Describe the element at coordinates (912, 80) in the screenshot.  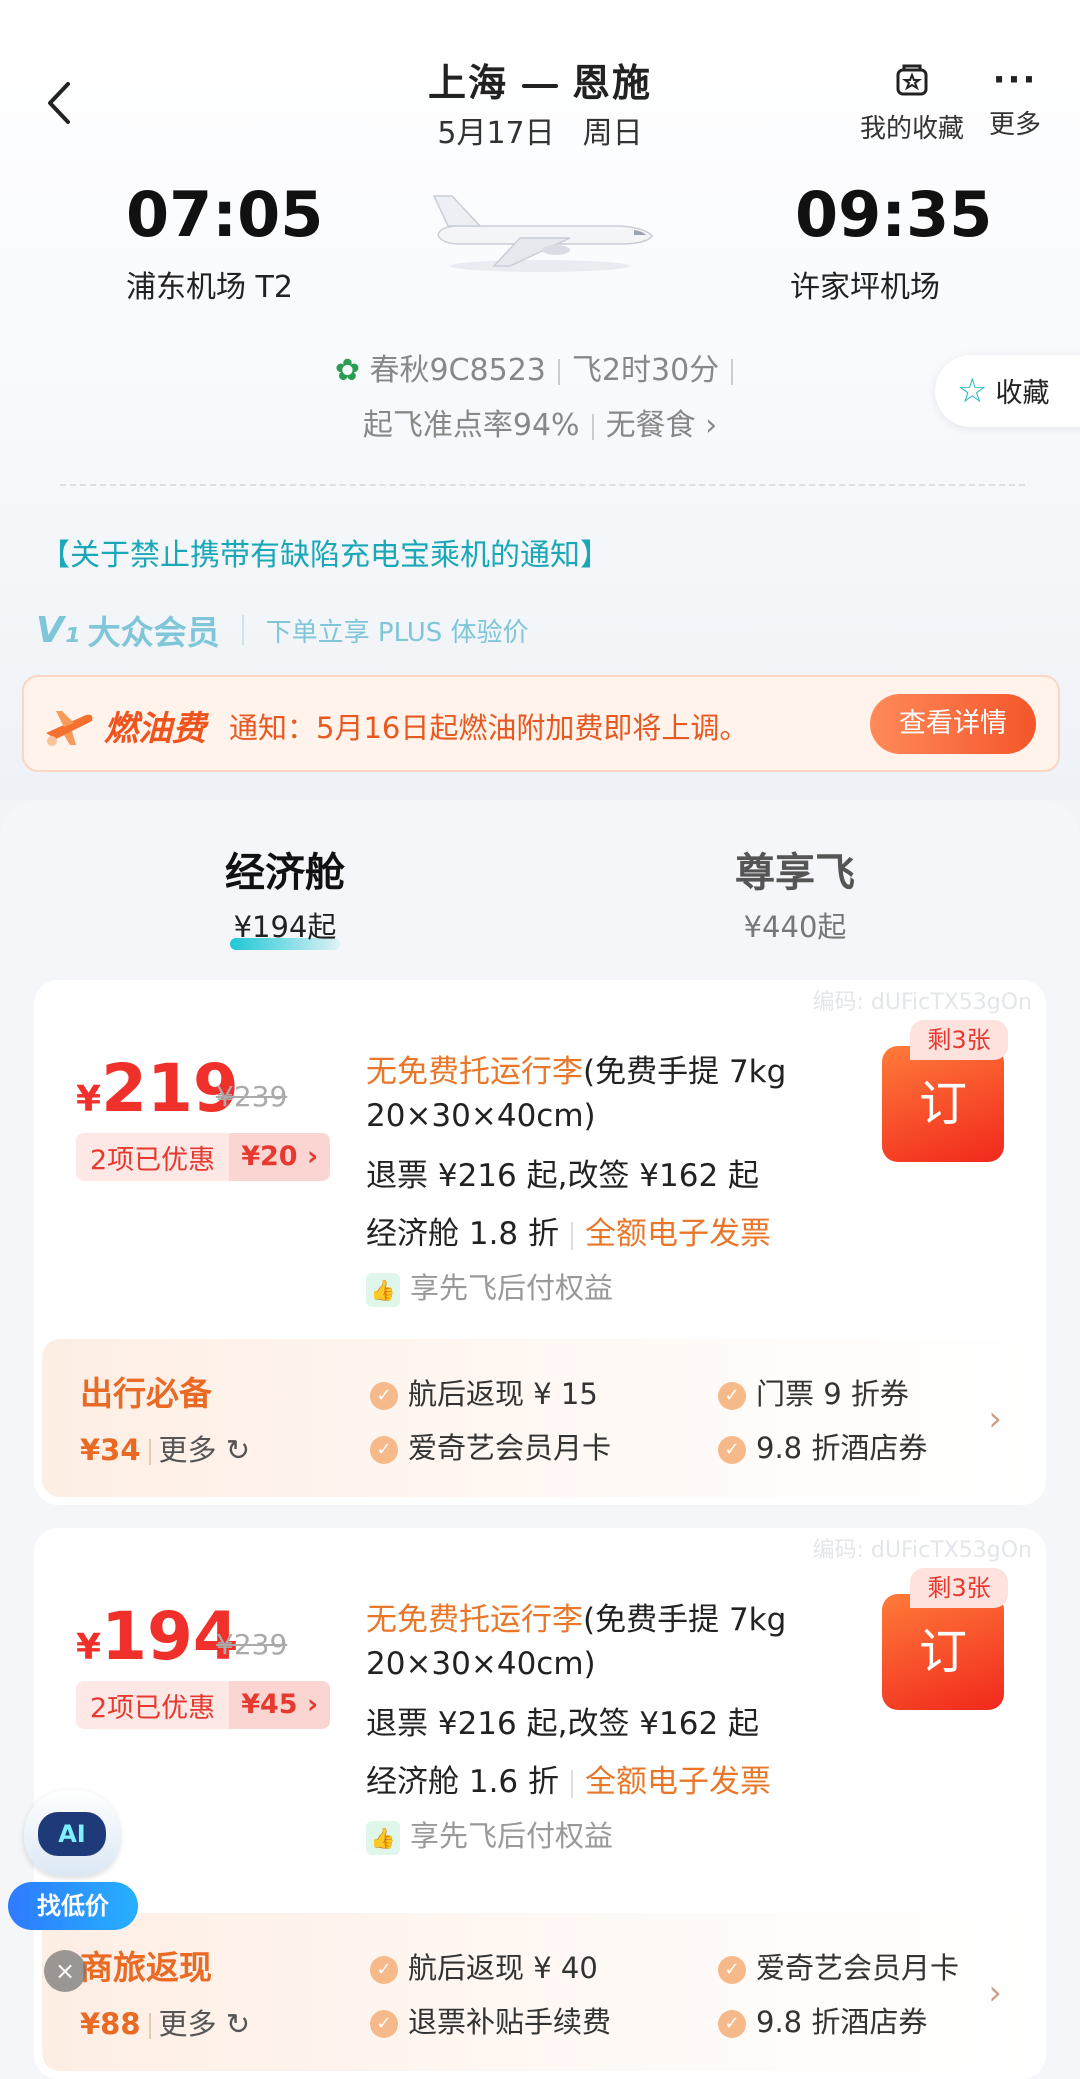
I see `favorites-folder-icon` at that location.